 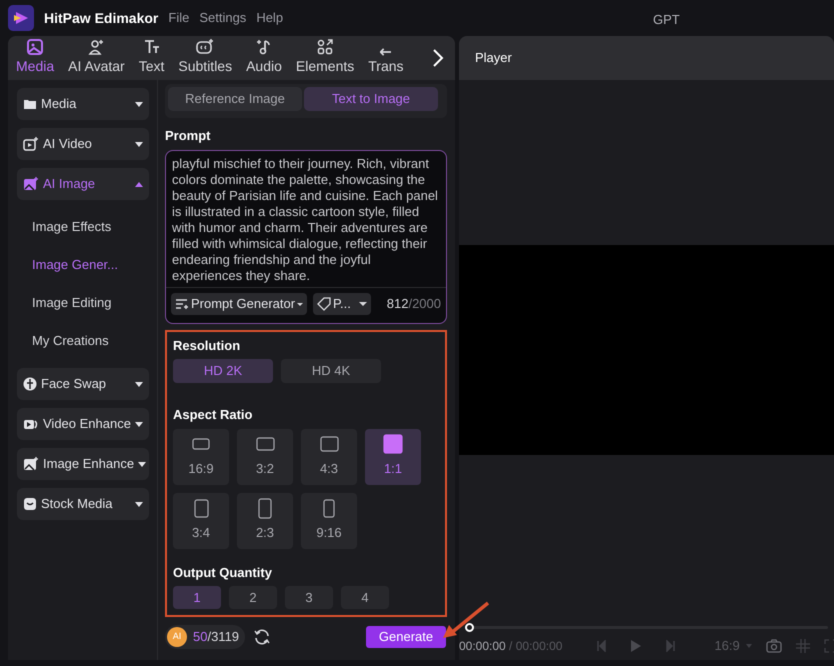 What do you see at coordinates (177, 637) in the screenshot?
I see `ai-badge: AI` at bounding box center [177, 637].